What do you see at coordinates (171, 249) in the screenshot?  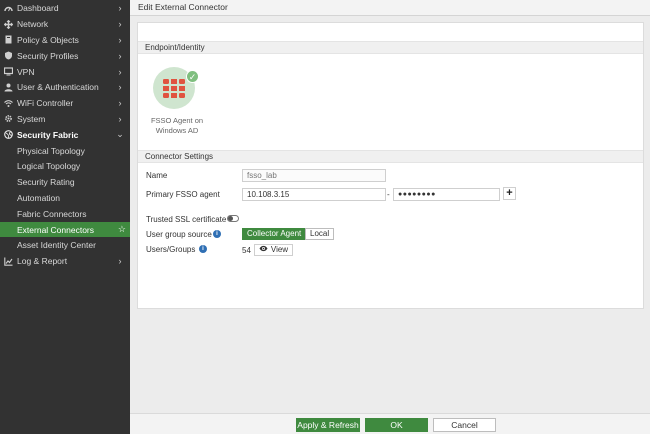 I see `users-groups-label: Users/Groups` at bounding box center [171, 249].